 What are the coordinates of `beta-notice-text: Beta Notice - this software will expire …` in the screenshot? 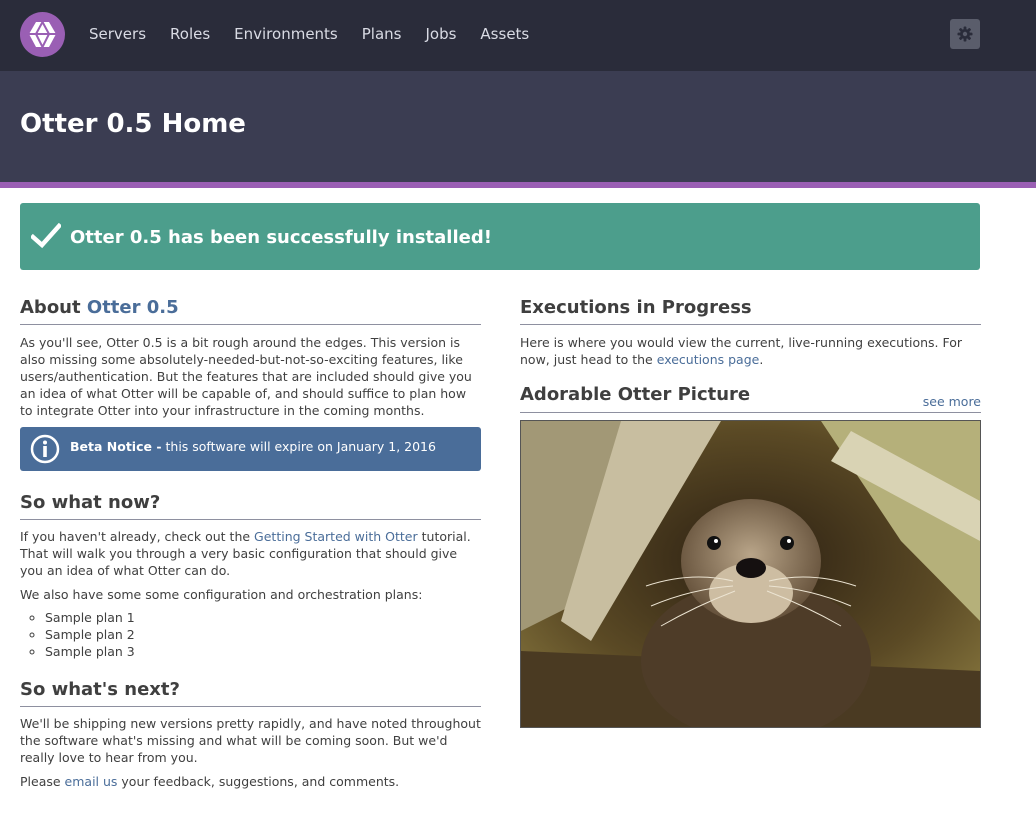 It's located at (253, 446).